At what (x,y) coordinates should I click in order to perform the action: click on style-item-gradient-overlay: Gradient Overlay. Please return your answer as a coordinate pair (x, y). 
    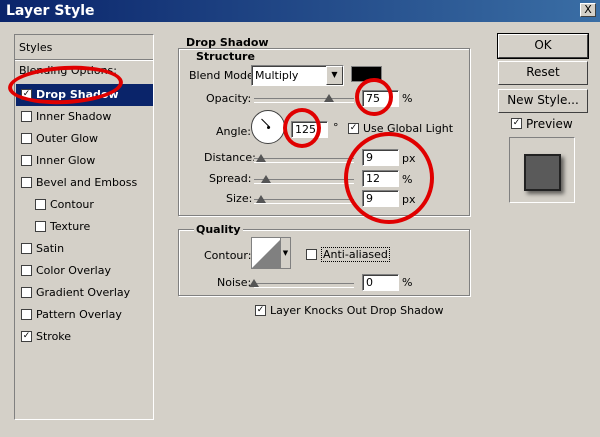
    Looking at the image, I should click on (84, 293).